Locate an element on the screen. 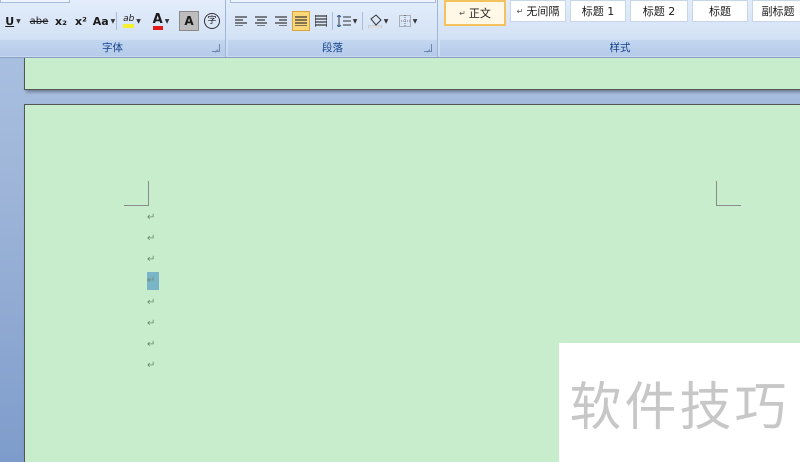  highlight-button: ab ▼ is located at coordinates (132, 21).